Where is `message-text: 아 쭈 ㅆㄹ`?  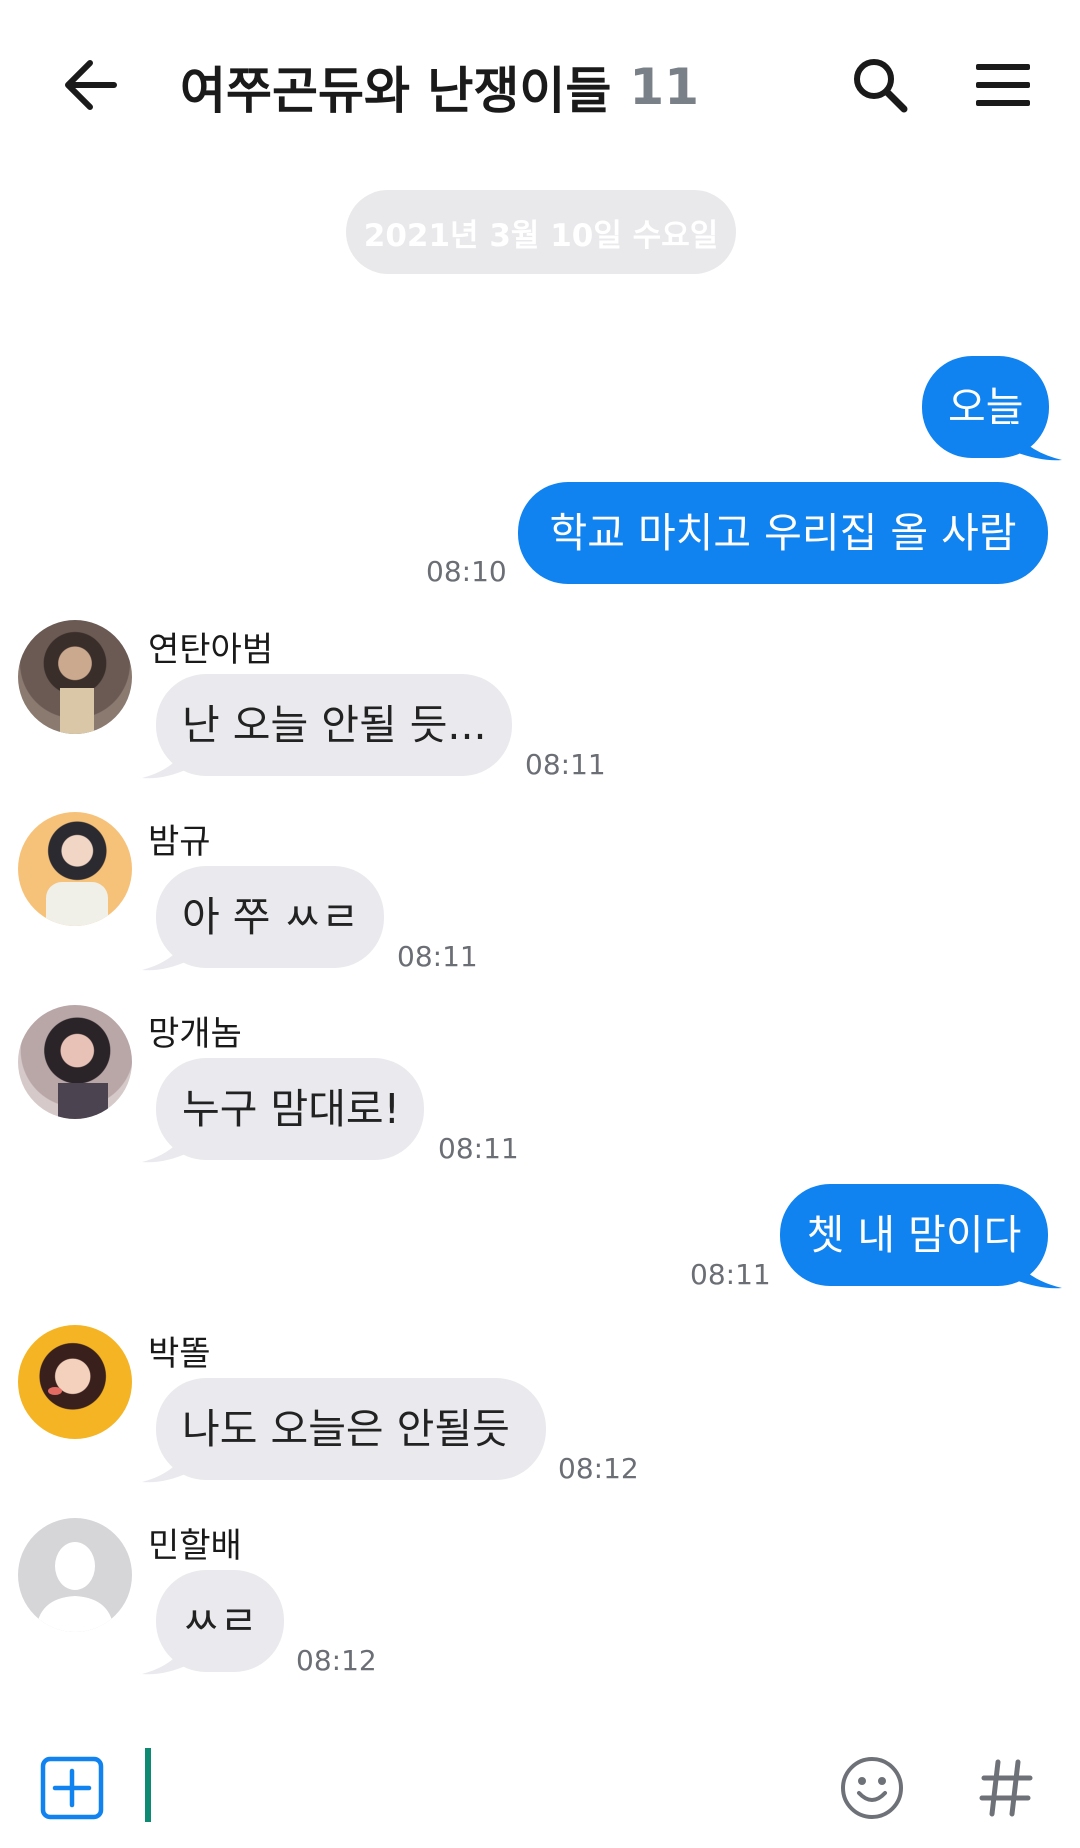
message-text: 아 쭈 ㅆㄹ is located at coordinates (270, 916).